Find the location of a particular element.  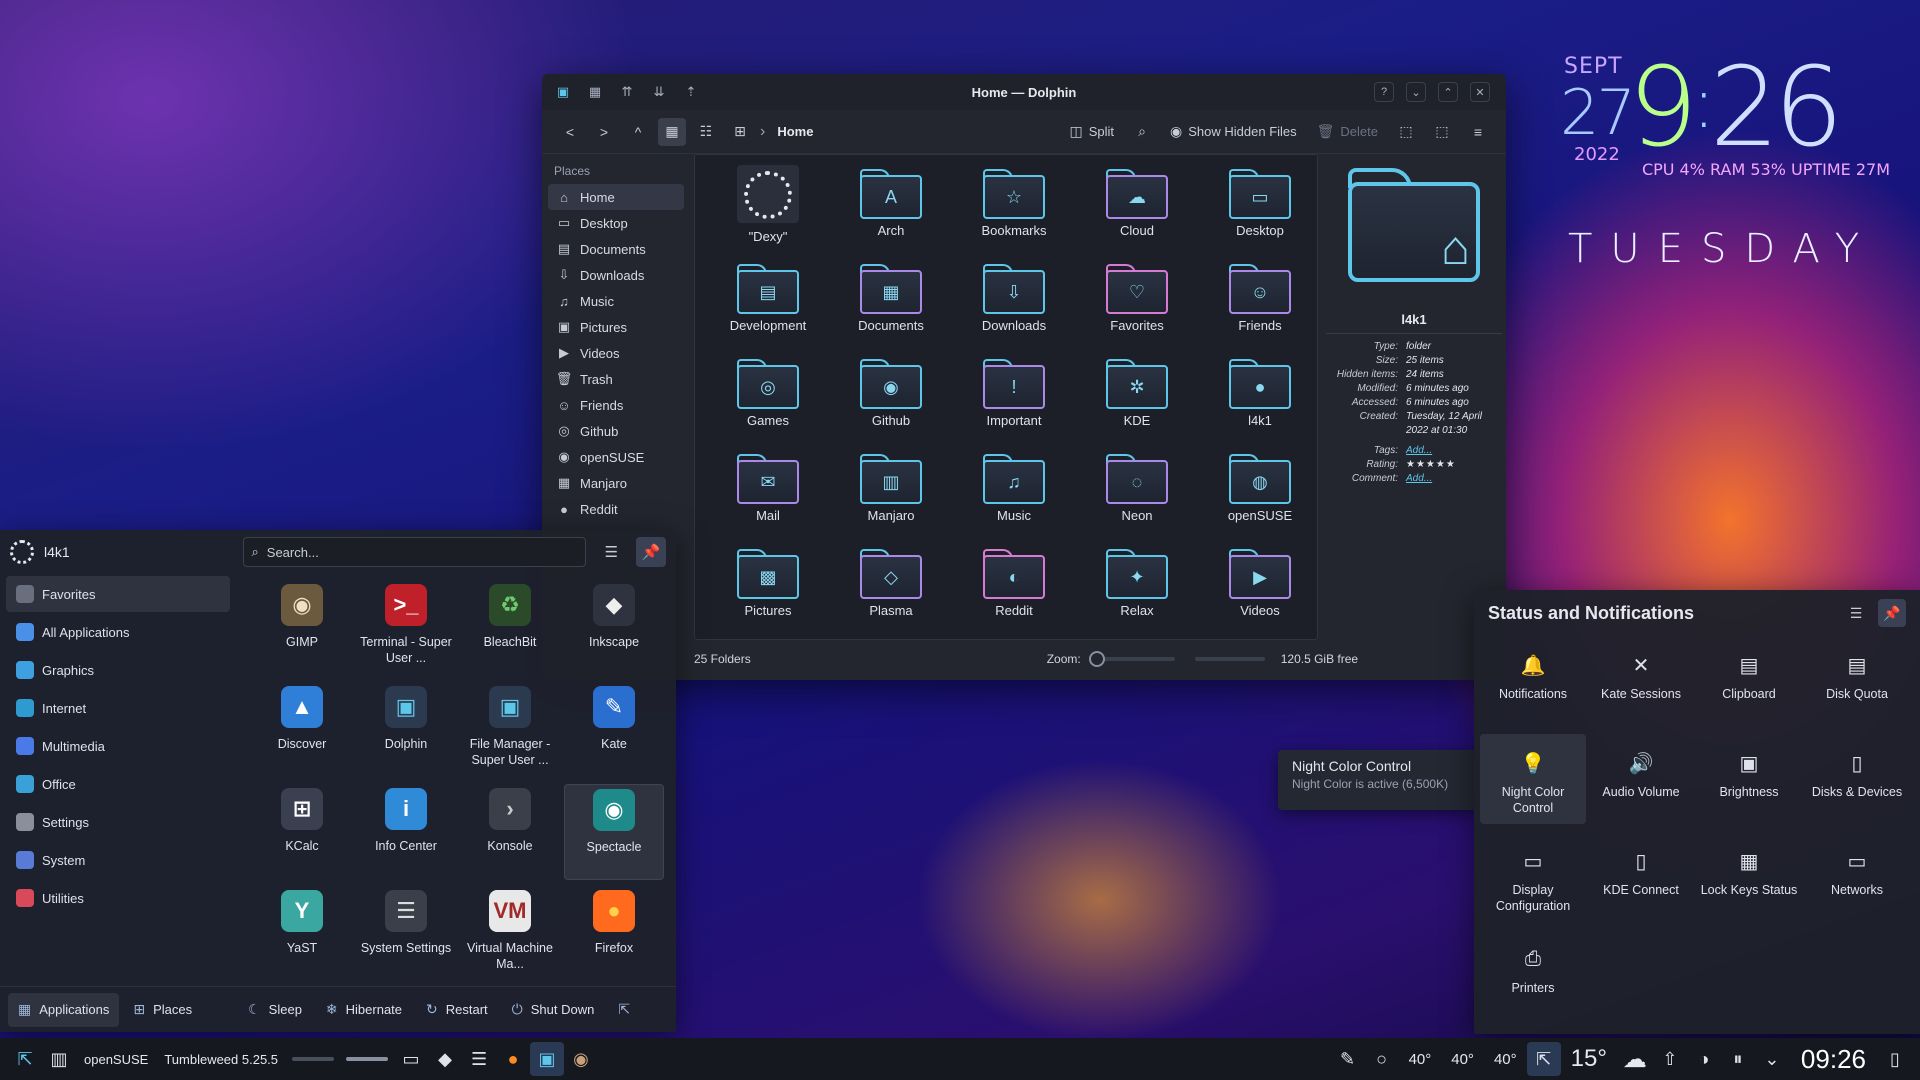

folder-item: ▦ Documents is located at coordinates (891, 306).